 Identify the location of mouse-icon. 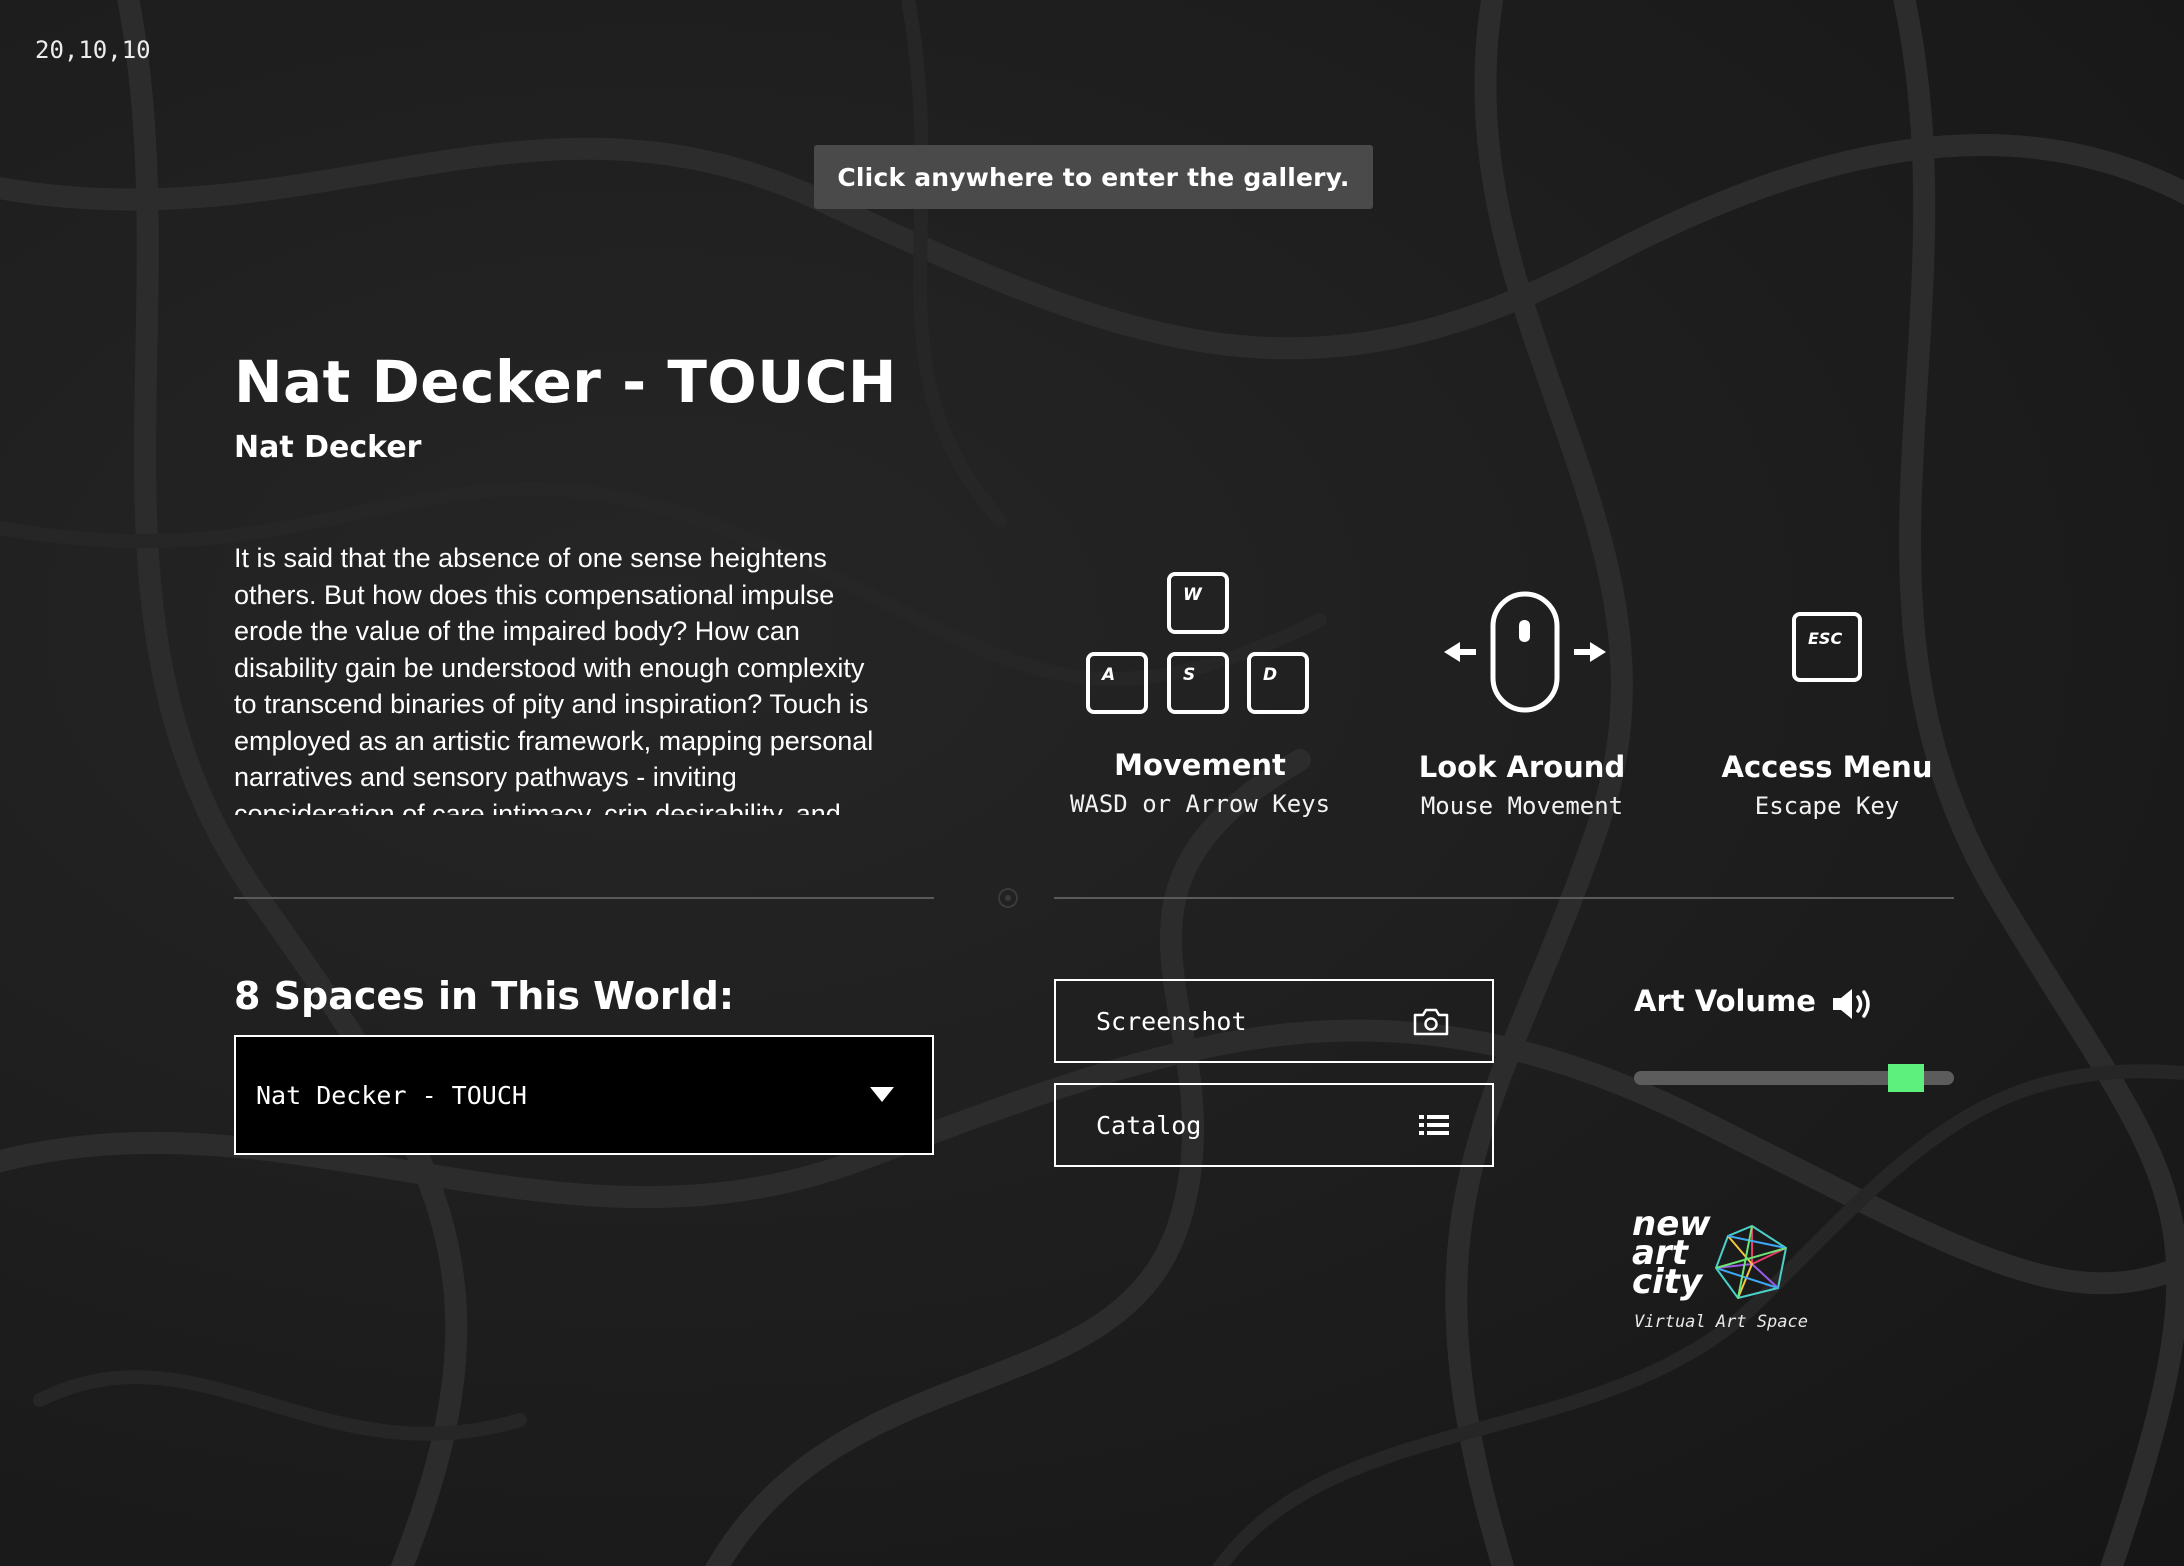
(1525, 652).